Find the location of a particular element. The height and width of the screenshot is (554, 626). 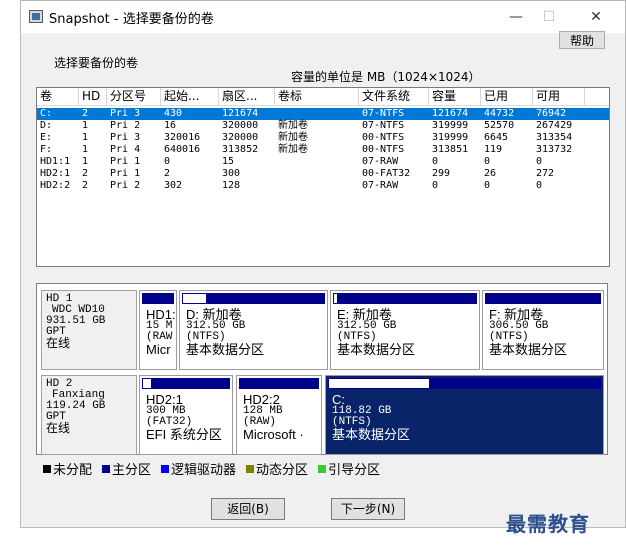

title-bar: Snapshot - 选择要备份的卷 — ☐ ✕ is located at coordinates (323, 17).